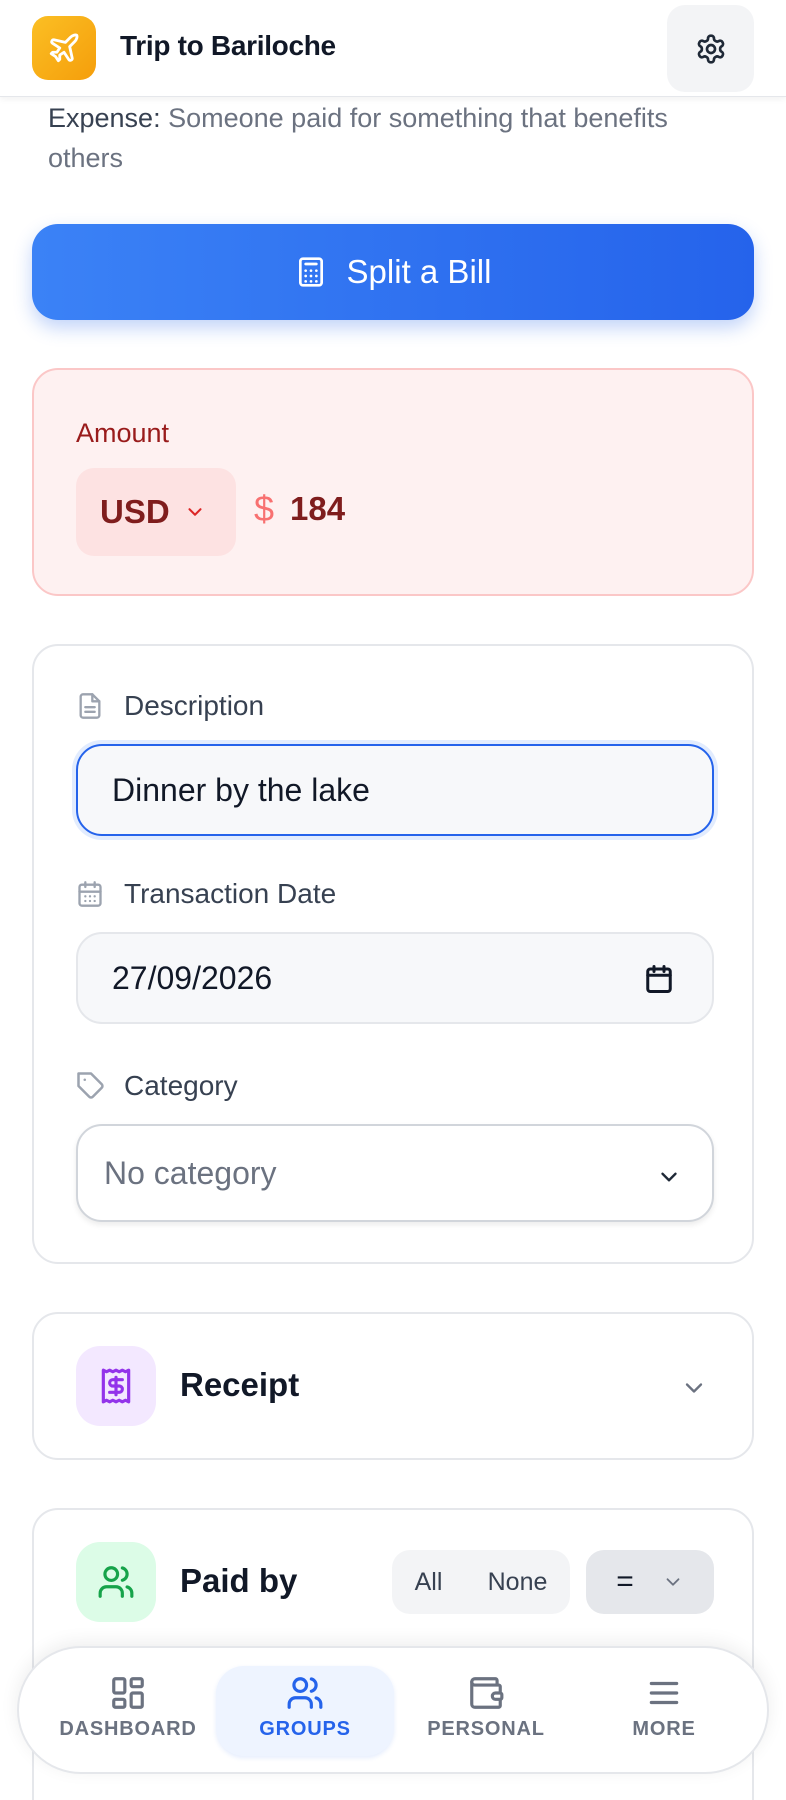 This screenshot has height=1800, width=786. I want to click on nav-personal-label: PERSONAL, so click(486, 1729).